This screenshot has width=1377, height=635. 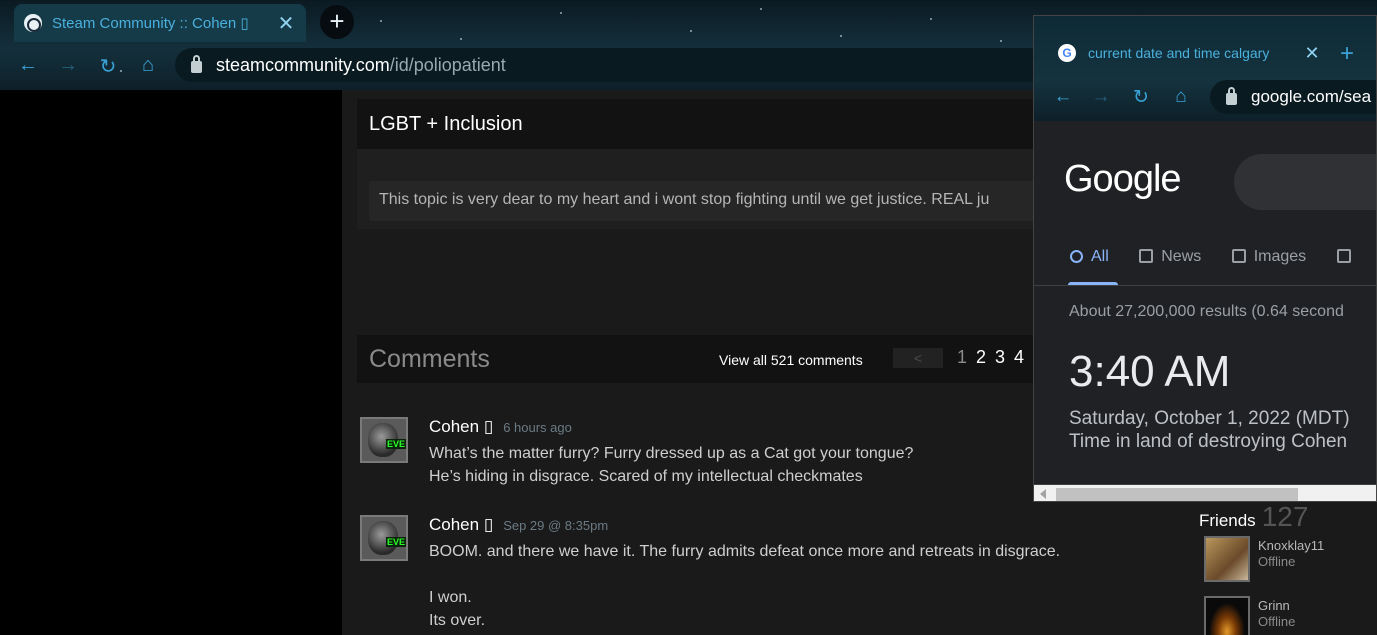 What do you see at coordinates (1177, 494) in the screenshot?
I see `scrollbar-thumb` at bounding box center [1177, 494].